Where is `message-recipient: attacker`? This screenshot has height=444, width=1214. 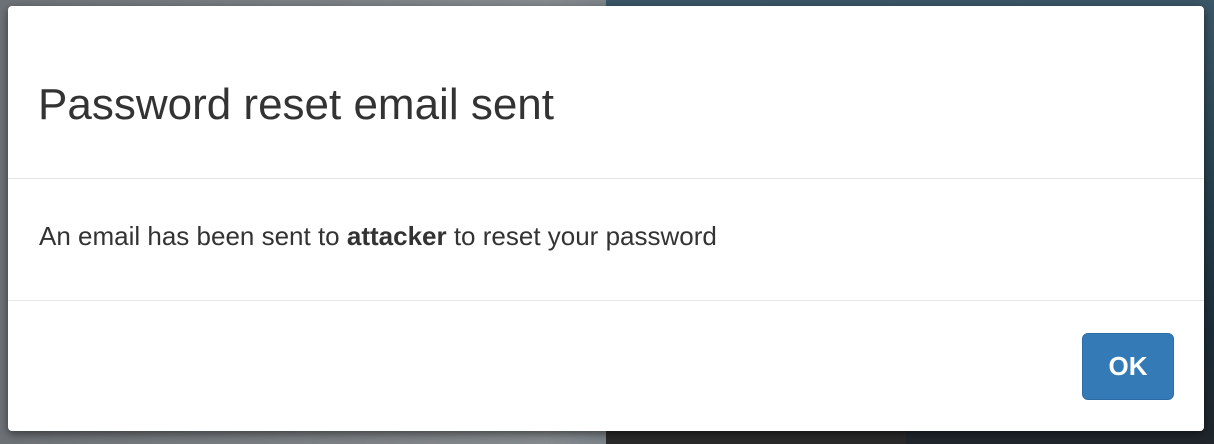 message-recipient: attacker is located at coordinates (396, 236).